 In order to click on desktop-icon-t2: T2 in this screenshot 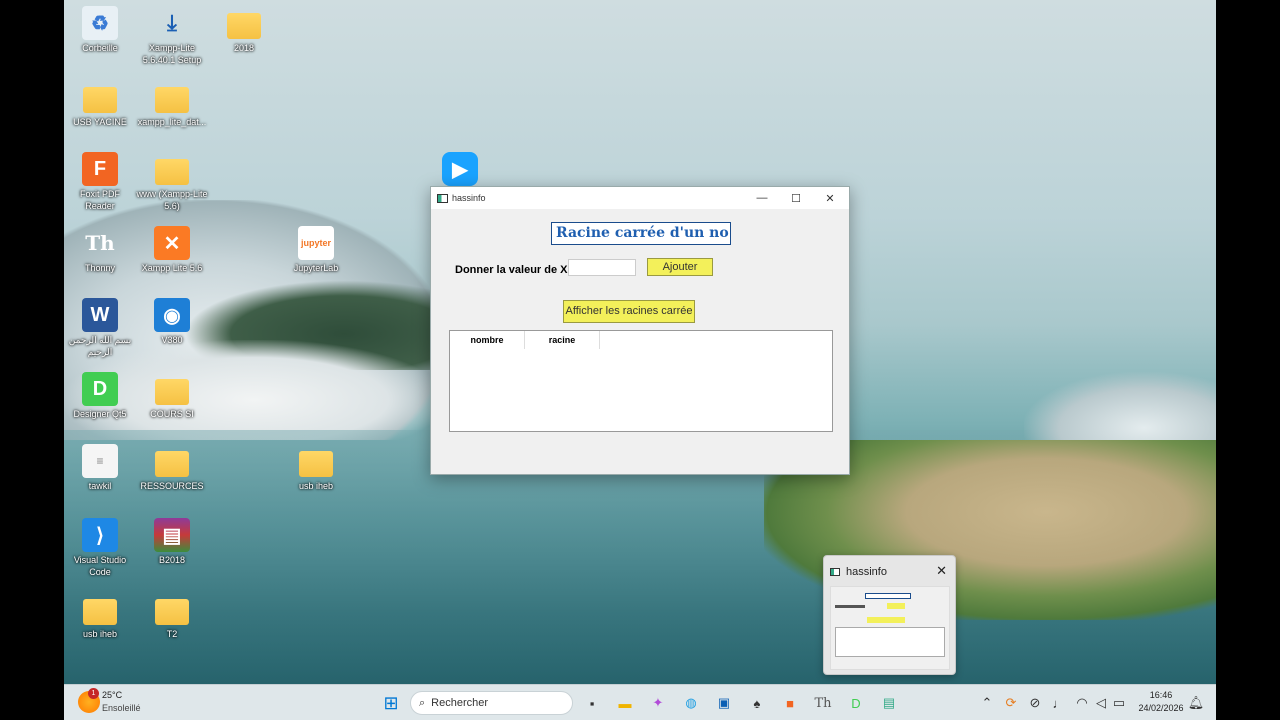, I will do `click(172, 616)`.